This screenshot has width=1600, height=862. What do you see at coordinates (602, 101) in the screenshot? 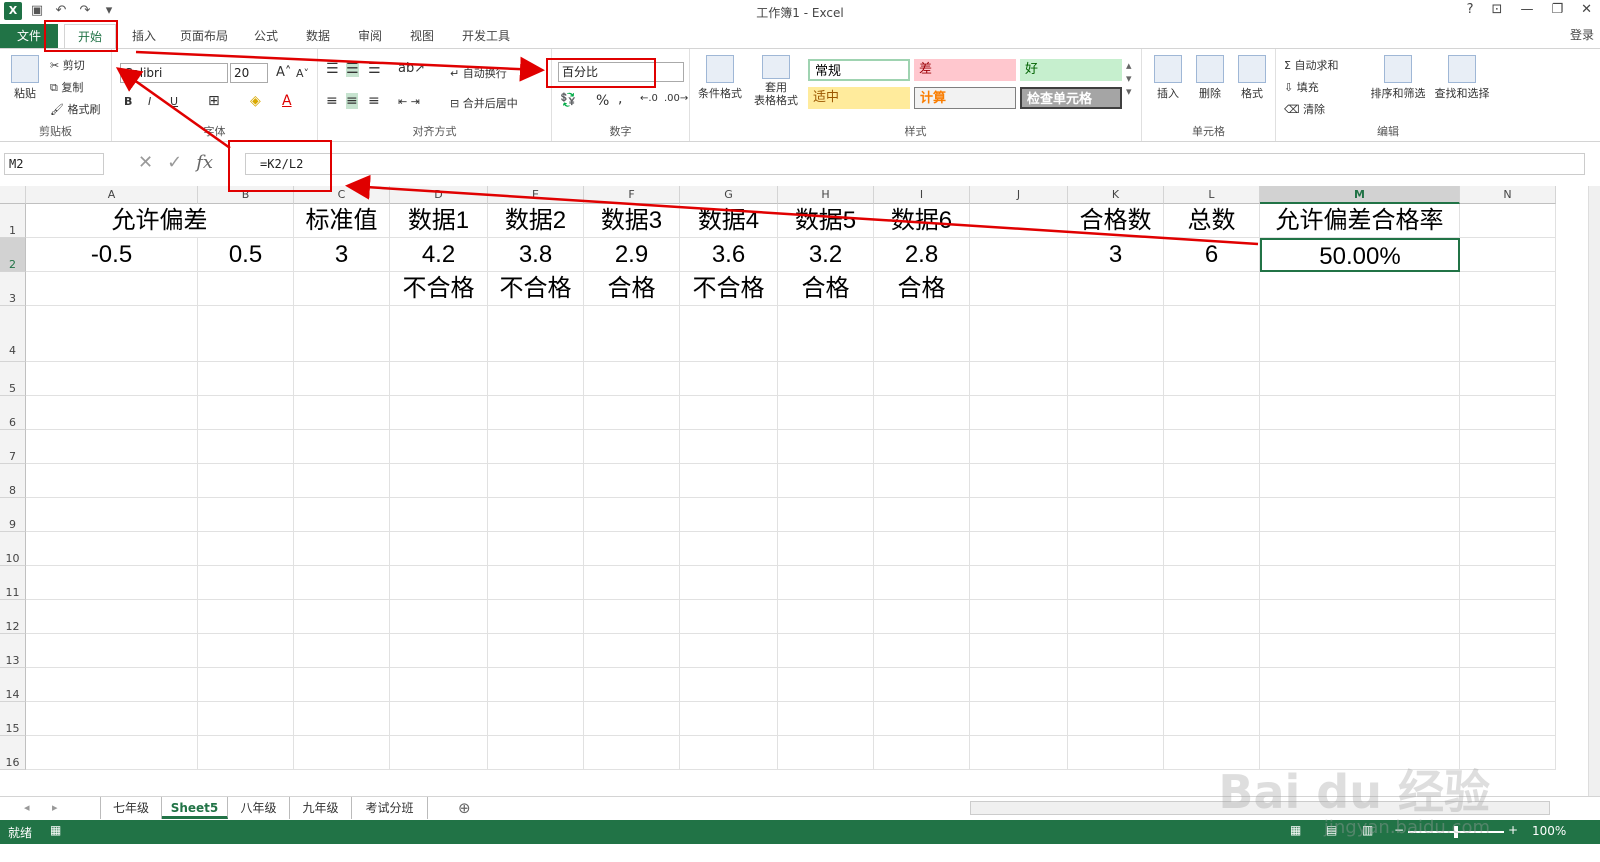
I see `percent-button: %` at bounding box center [602, 101].